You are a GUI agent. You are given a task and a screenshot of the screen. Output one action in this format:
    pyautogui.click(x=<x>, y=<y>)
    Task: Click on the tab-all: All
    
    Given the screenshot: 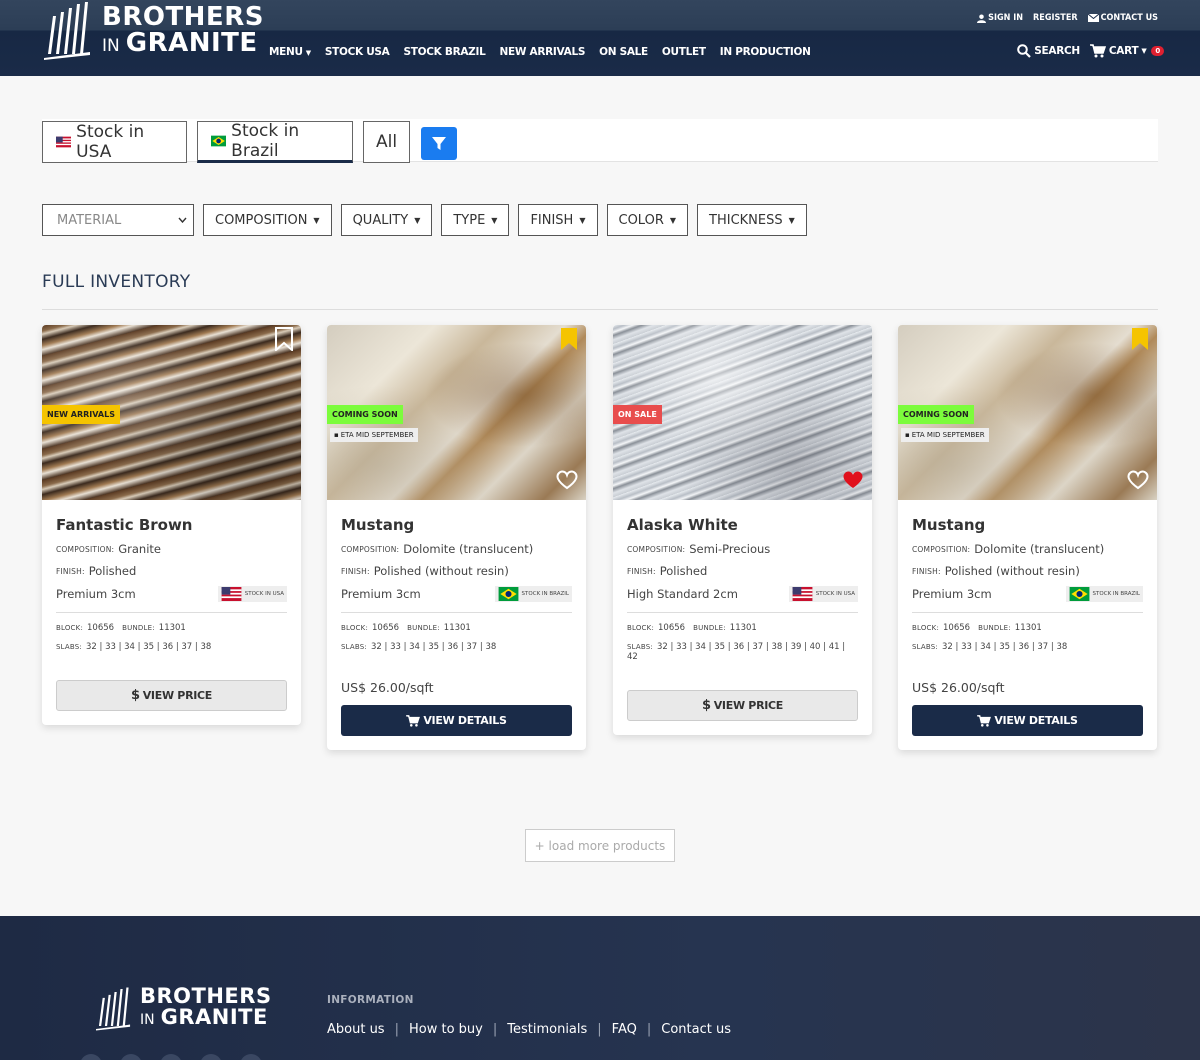 What is the action you would take?
    pyautogui.click(x=386, y=142)
    